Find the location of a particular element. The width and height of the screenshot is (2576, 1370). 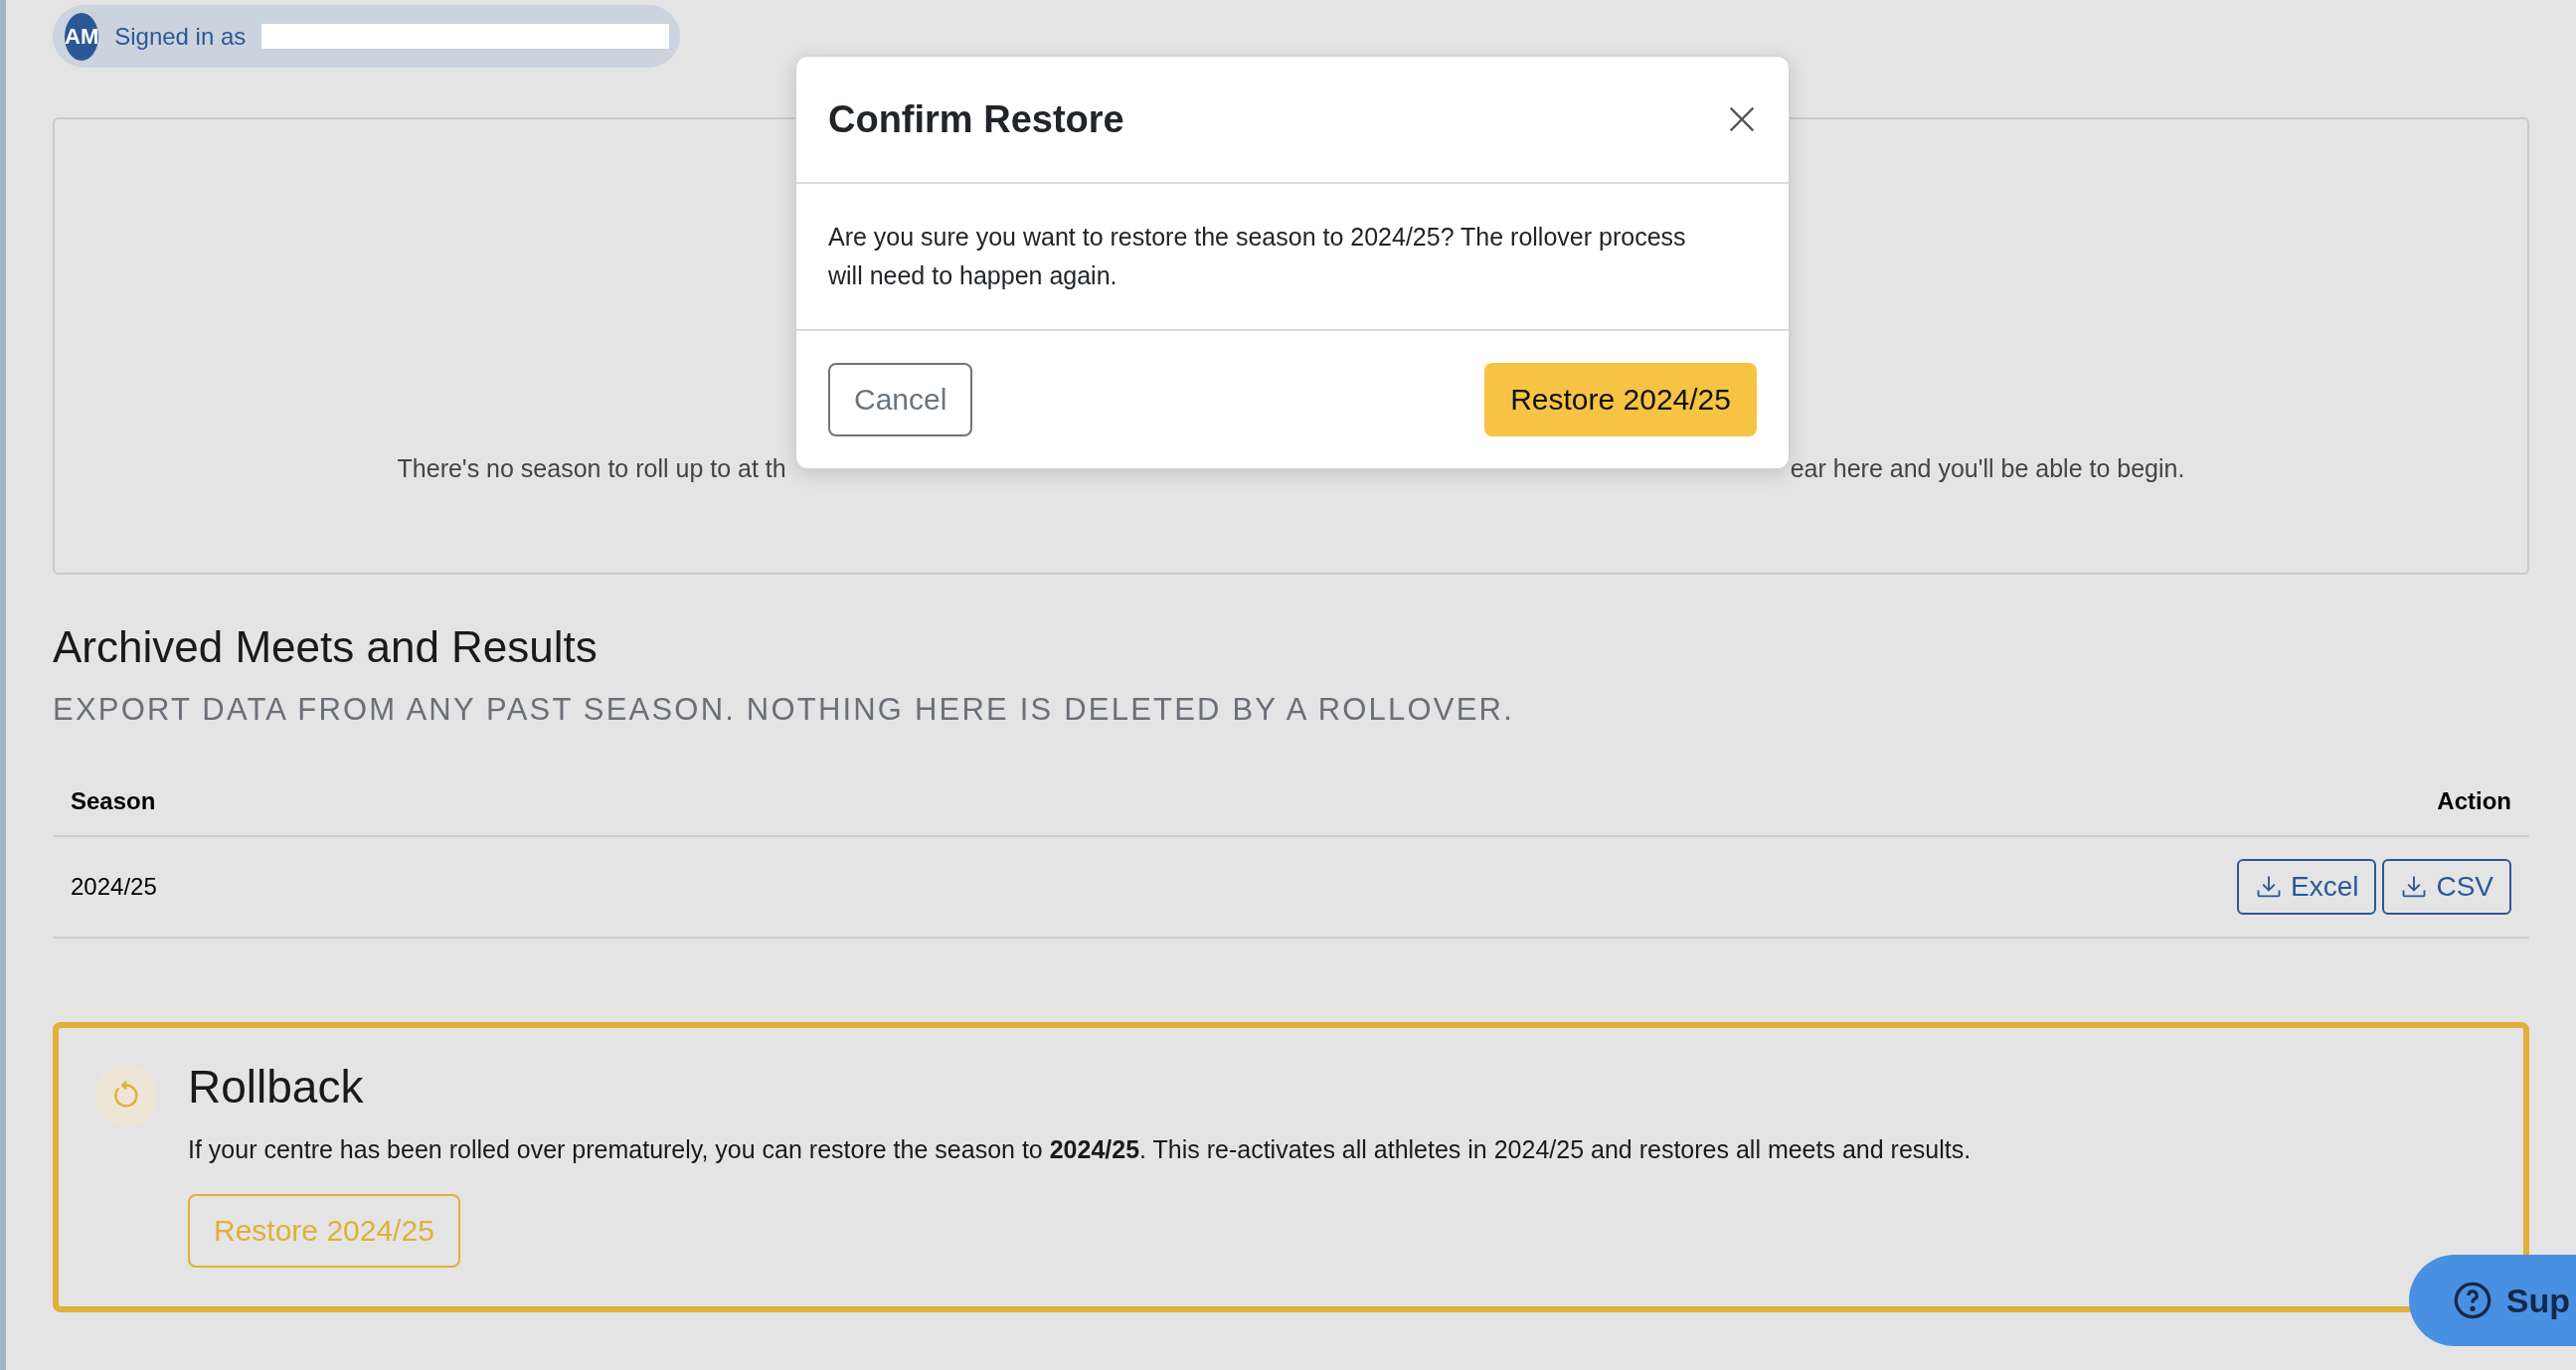

column-header: Season is located at coordinates (113, 801).